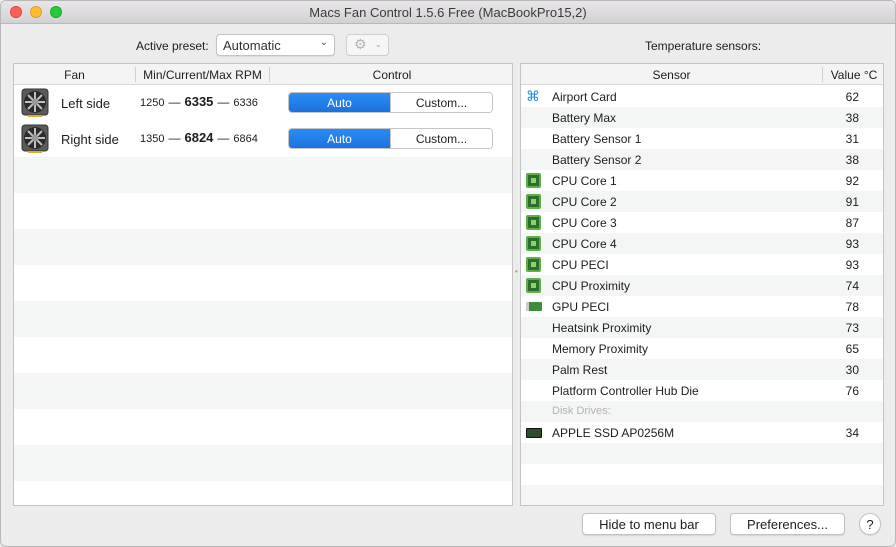  I want to click on sensor-value: 34, so click(852, 433).